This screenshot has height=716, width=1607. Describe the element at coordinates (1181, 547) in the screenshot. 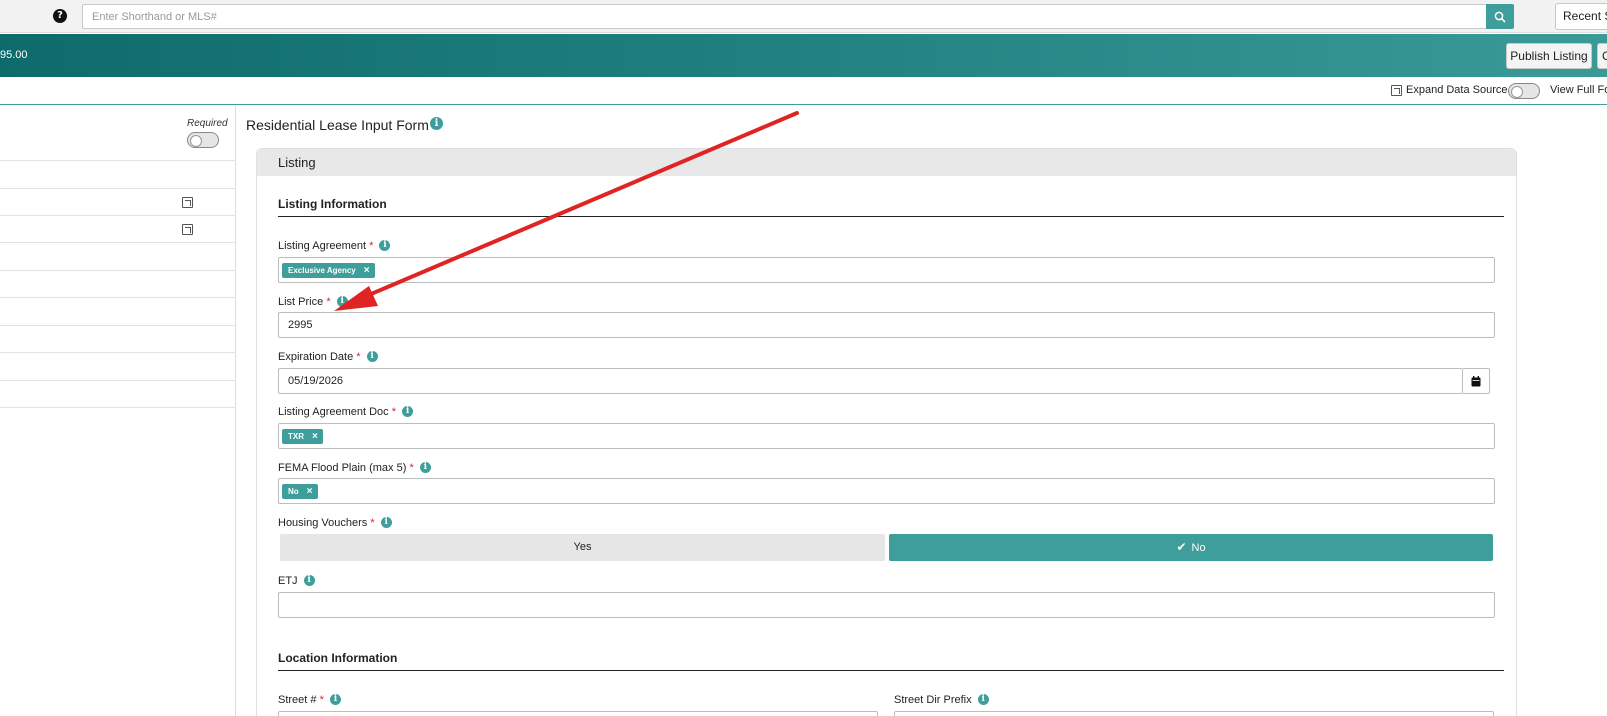

I see `check-icon: ✔` at that location.